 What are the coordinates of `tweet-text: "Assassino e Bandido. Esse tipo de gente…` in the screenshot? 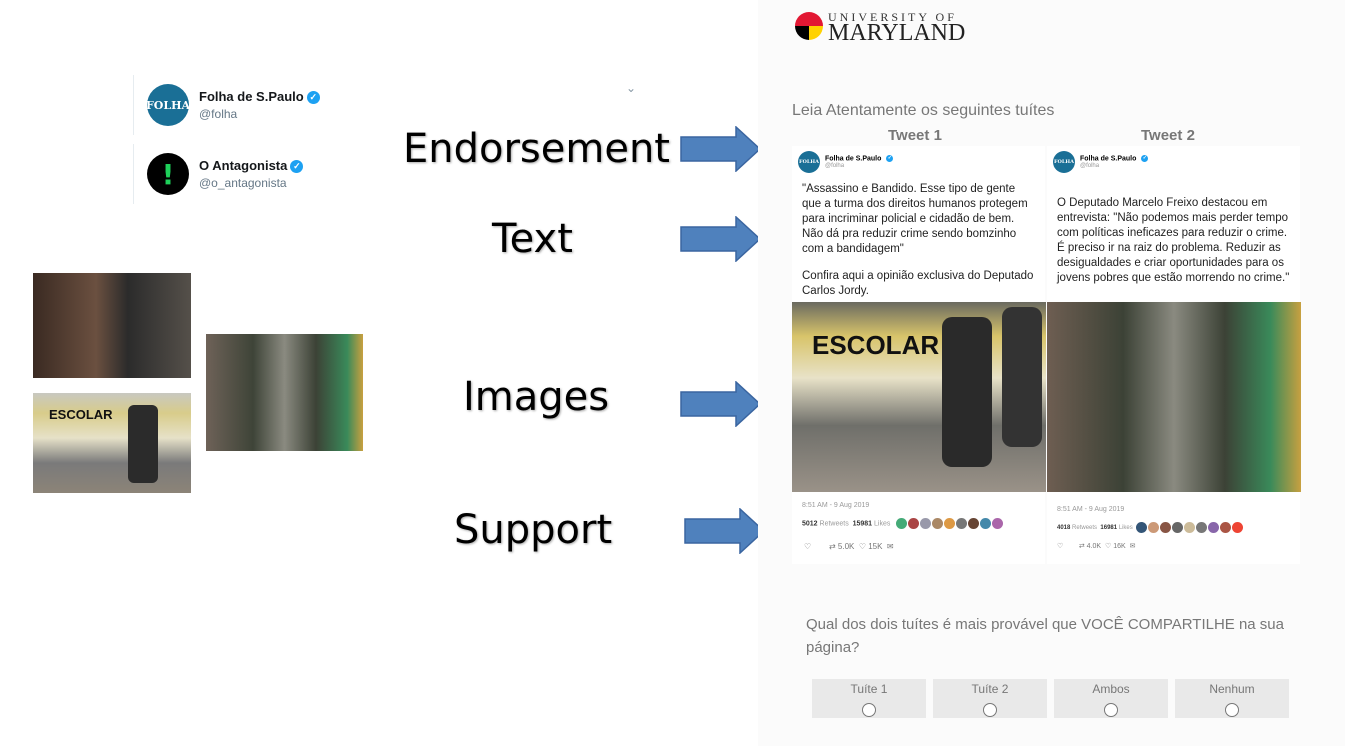 It's located at (915, 219).